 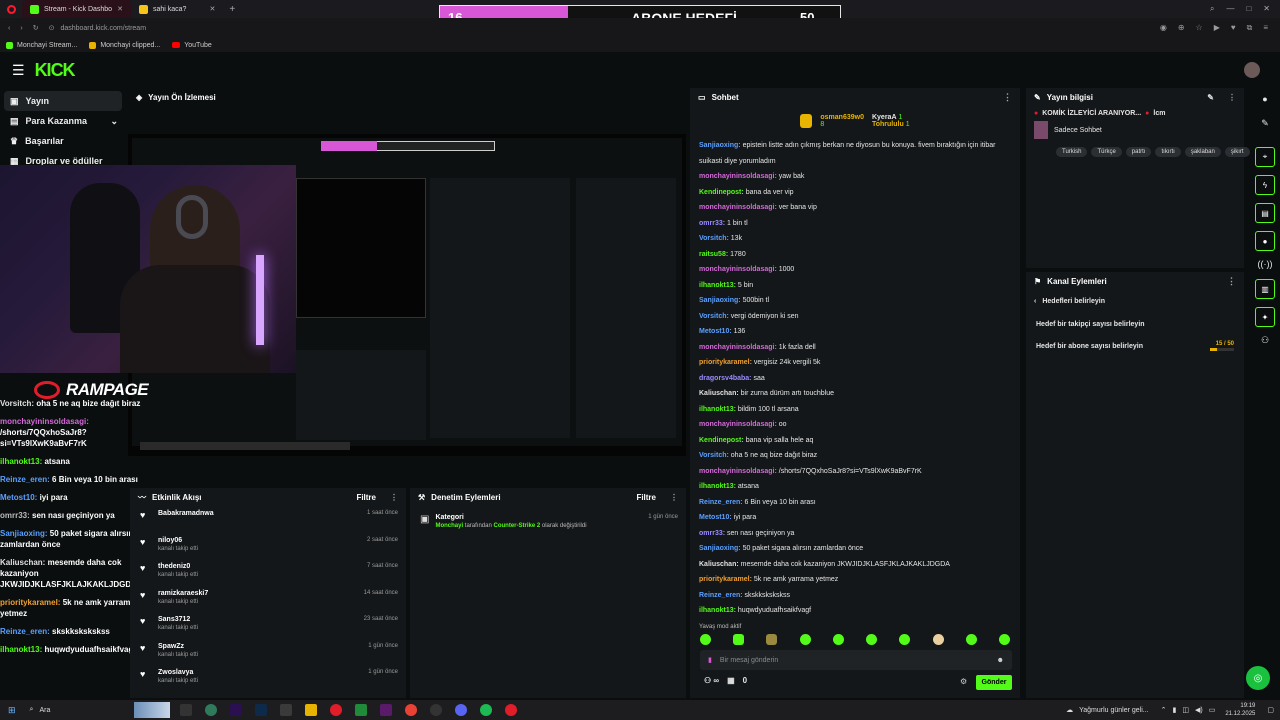 I want to click on battery-icon: ▭, so click(x=1212, y=710).